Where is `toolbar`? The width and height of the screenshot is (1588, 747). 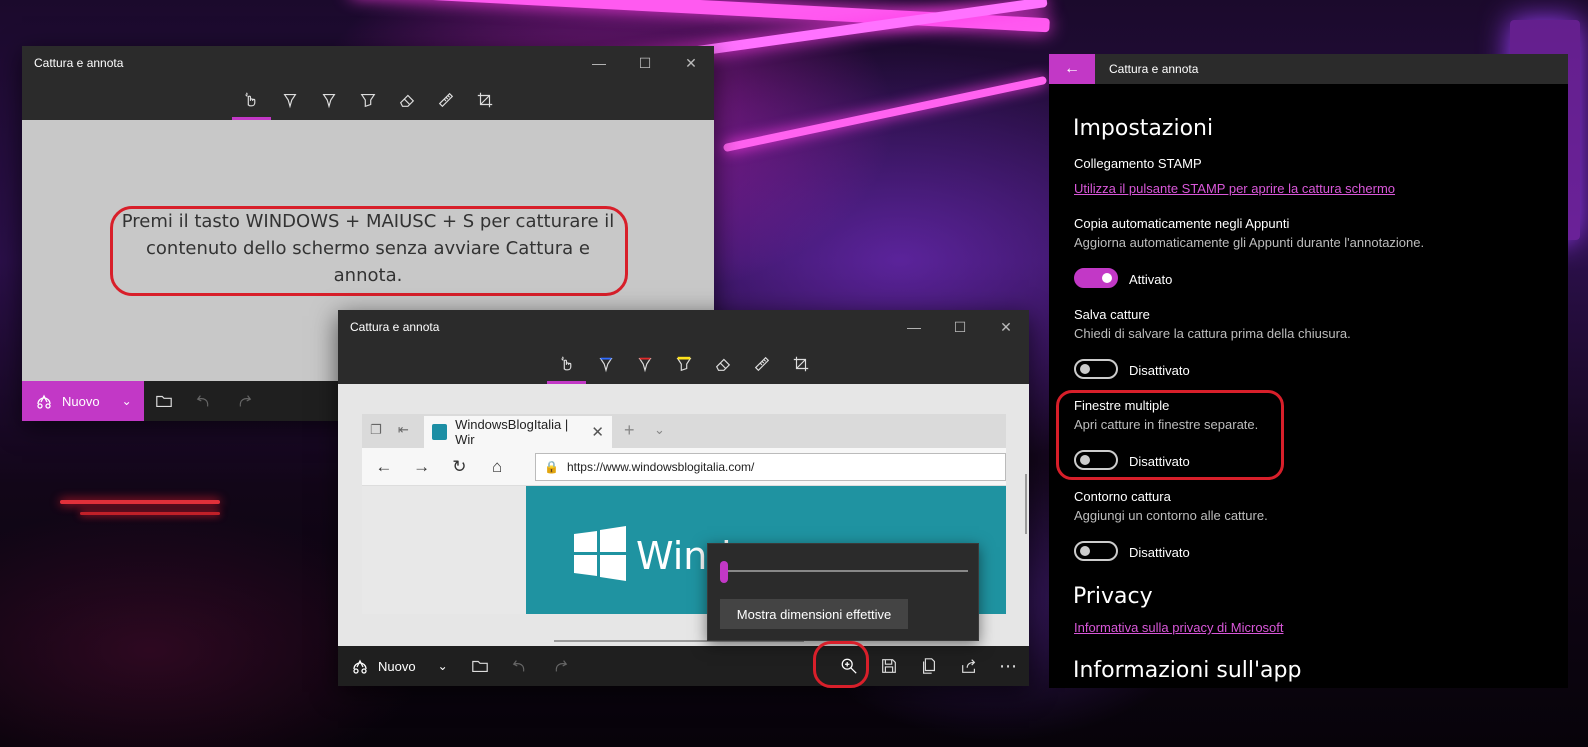 toolbar is located at coordinates (368, 100).